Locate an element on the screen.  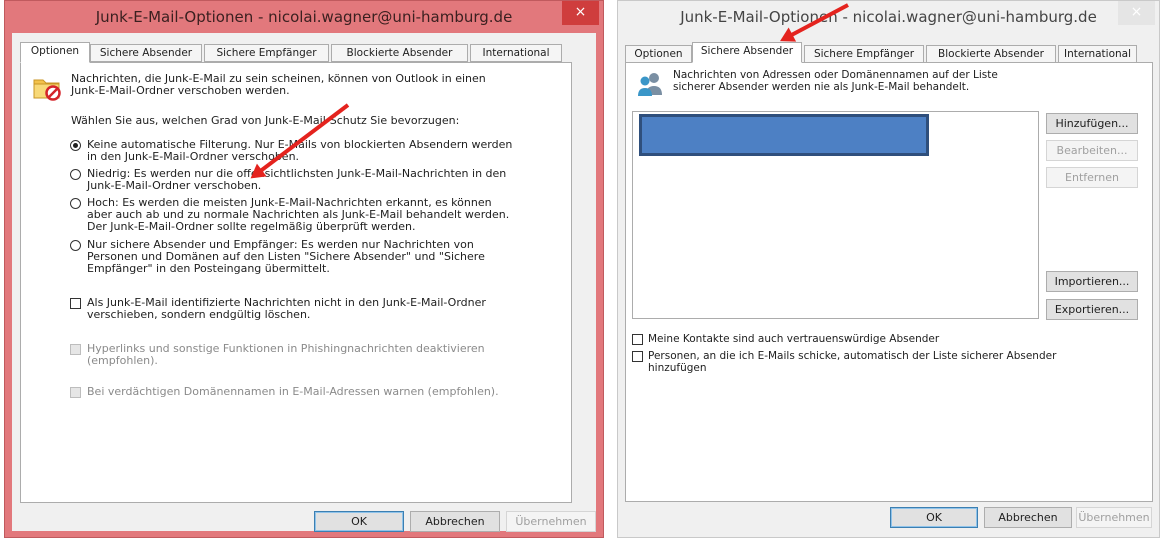
permanently-delete-label-2: verschieben, sondern endgültig löschen. is located at coordinates (199, 314).